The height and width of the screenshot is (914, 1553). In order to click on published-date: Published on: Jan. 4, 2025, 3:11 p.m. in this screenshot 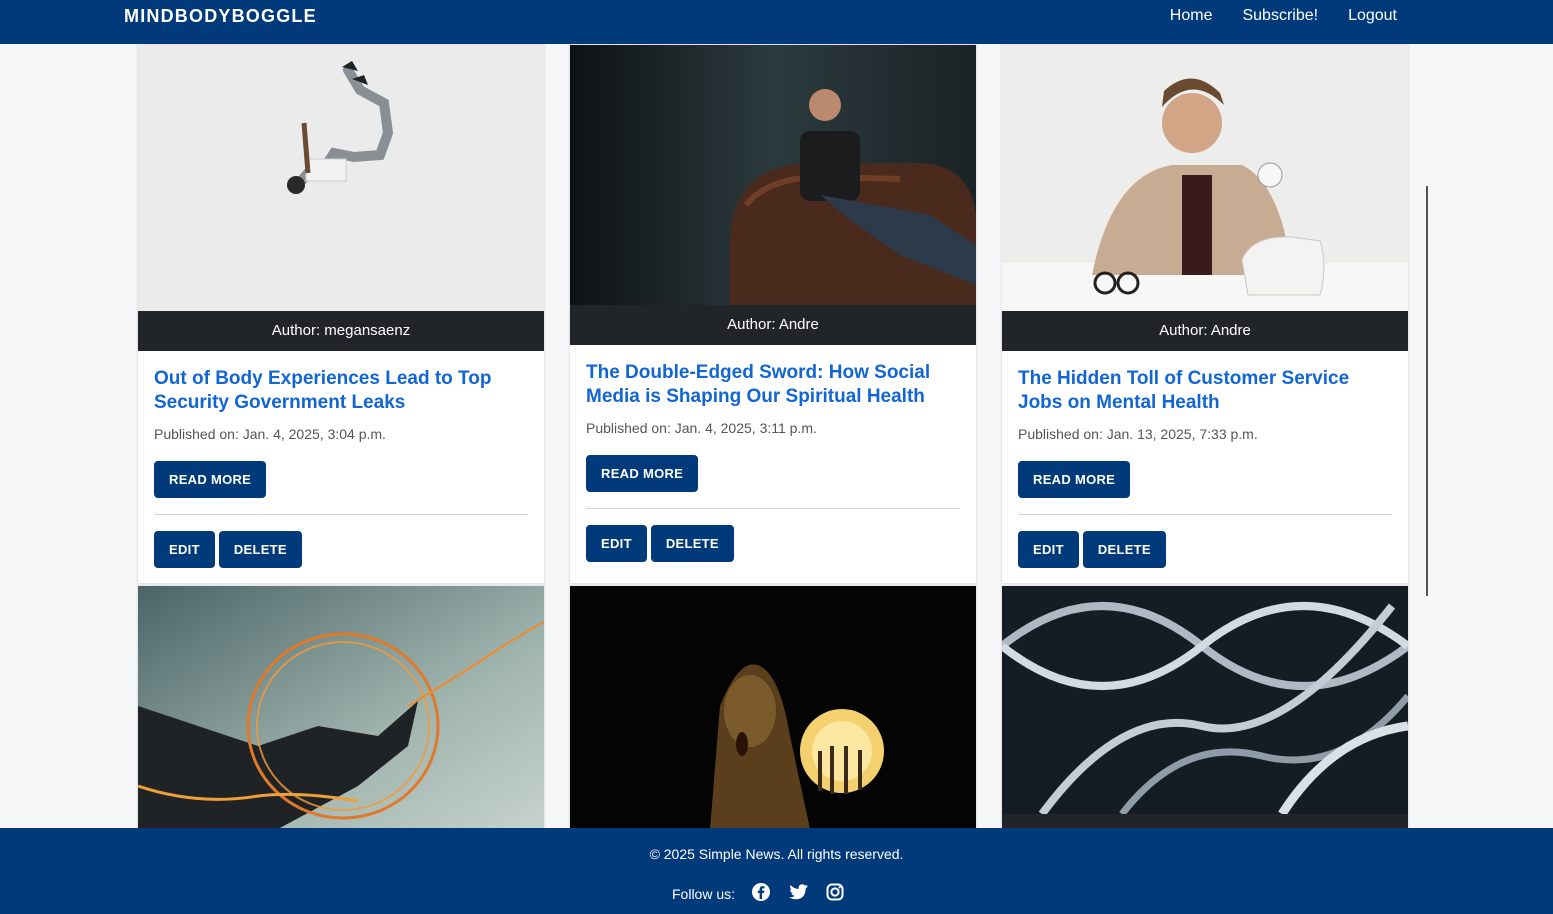, I will do `click(701, 428)`.